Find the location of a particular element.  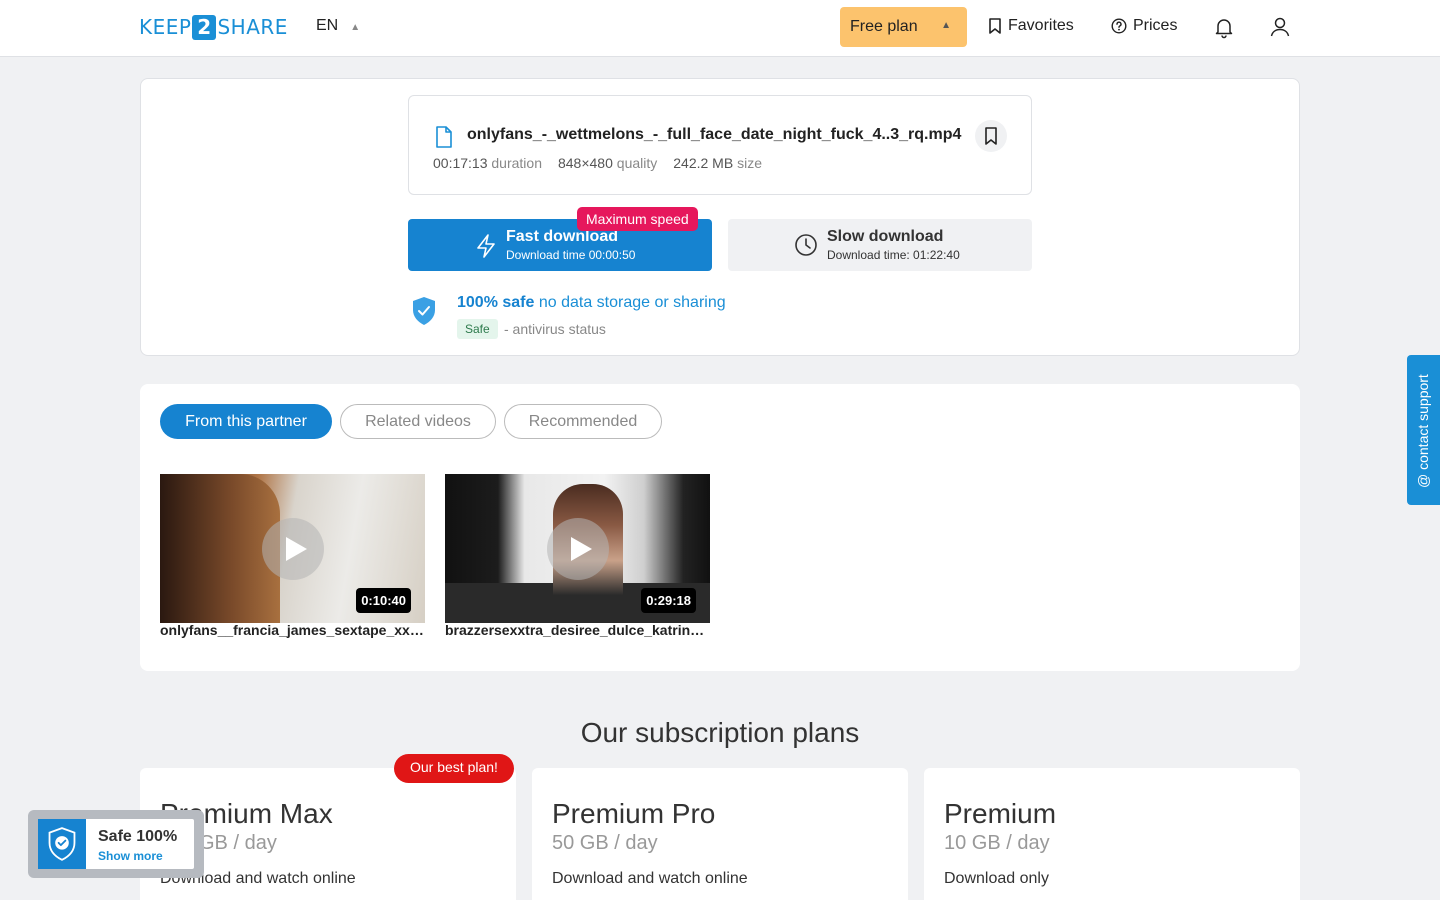

slow-download-time: Download time: 01:22:40 is located at coordinates (893, 255).